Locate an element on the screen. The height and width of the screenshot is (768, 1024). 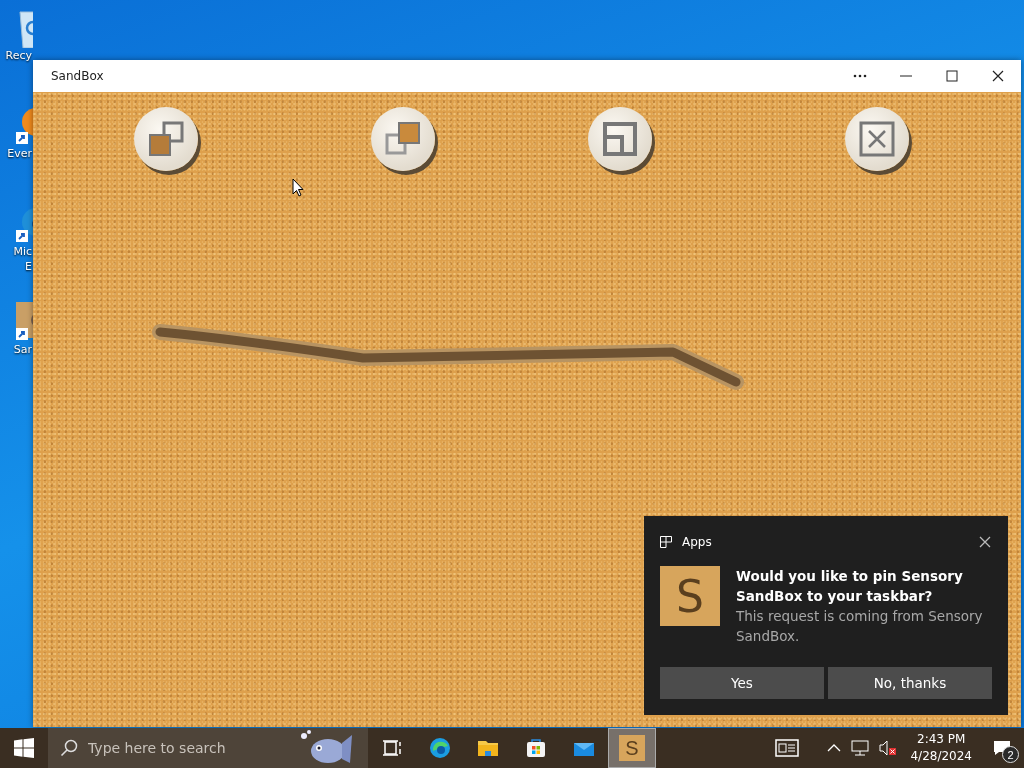
store-icon is located at coordinates (536, 748).